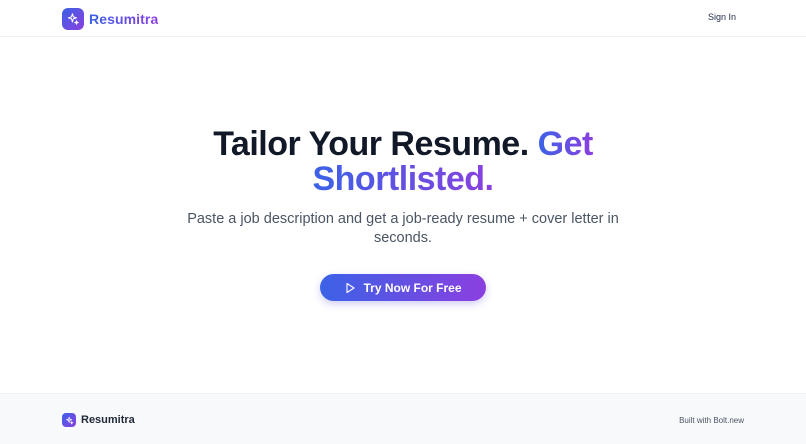 This screenshot has width=806, height=444. What do you see at coordinates (565, 144) in the screenshot?
I see `hero-title-highlight-get: Get` at bounding box center [565, 144].